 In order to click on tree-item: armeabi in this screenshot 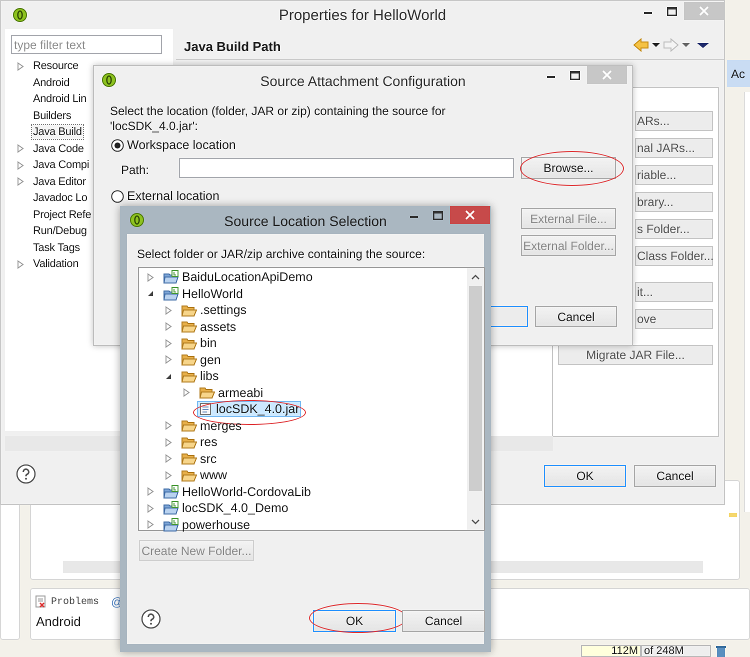, I will do `click(231, 392)`.